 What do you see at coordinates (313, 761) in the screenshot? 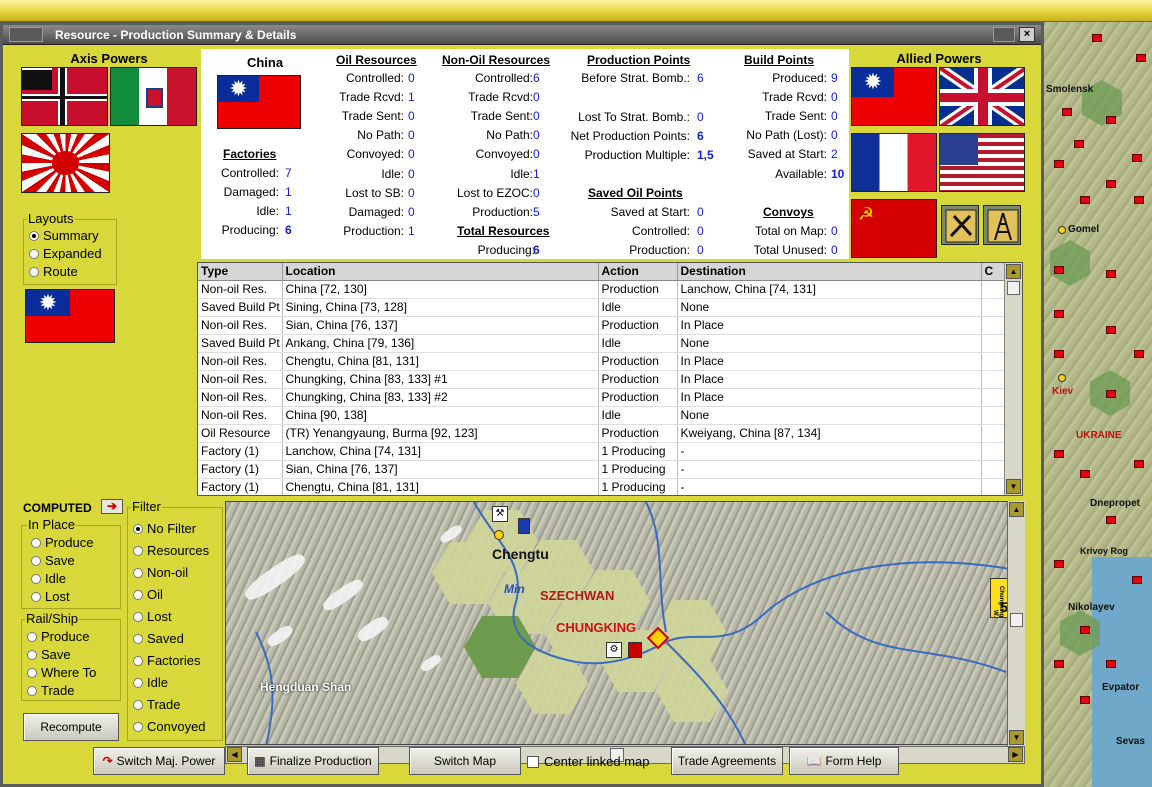
I see `finalize-production-button: ▦ Finalize Production` at bounding box center [313, 761].